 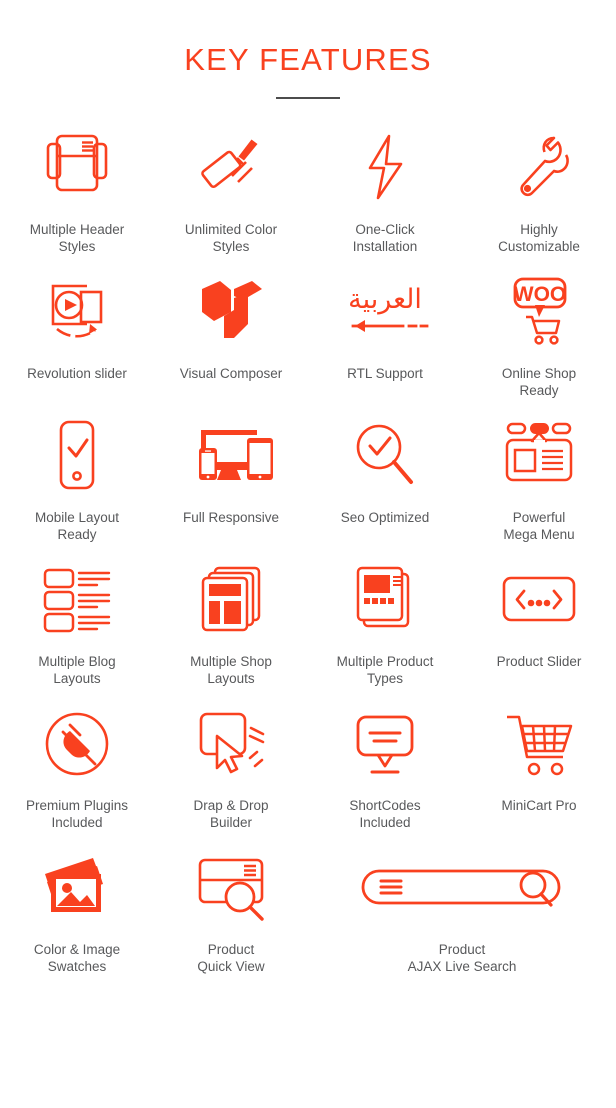 I want to click on feature-item-minicart-pro: MiniCart Pro, so click(x=539, y=766).